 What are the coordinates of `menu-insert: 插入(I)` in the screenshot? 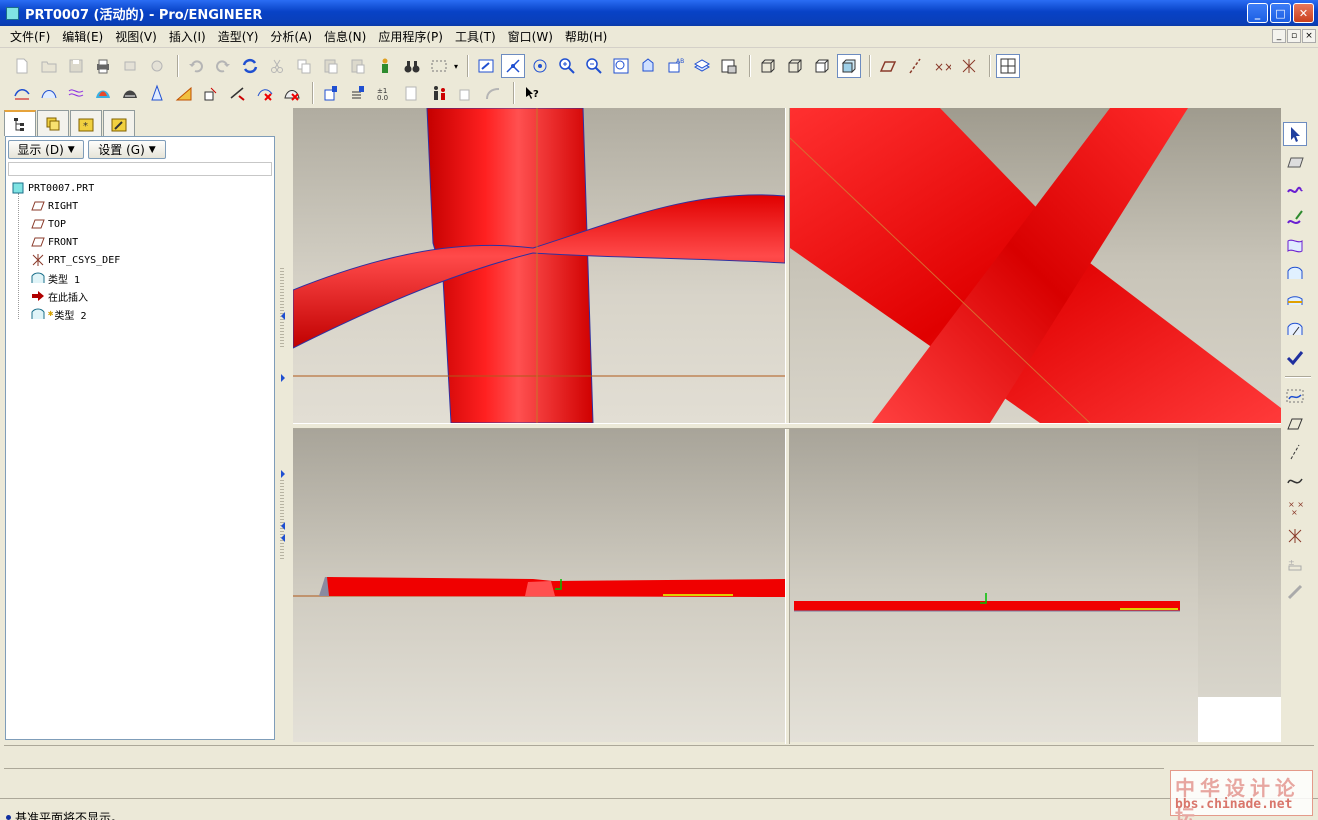 It's located at (187, 37).